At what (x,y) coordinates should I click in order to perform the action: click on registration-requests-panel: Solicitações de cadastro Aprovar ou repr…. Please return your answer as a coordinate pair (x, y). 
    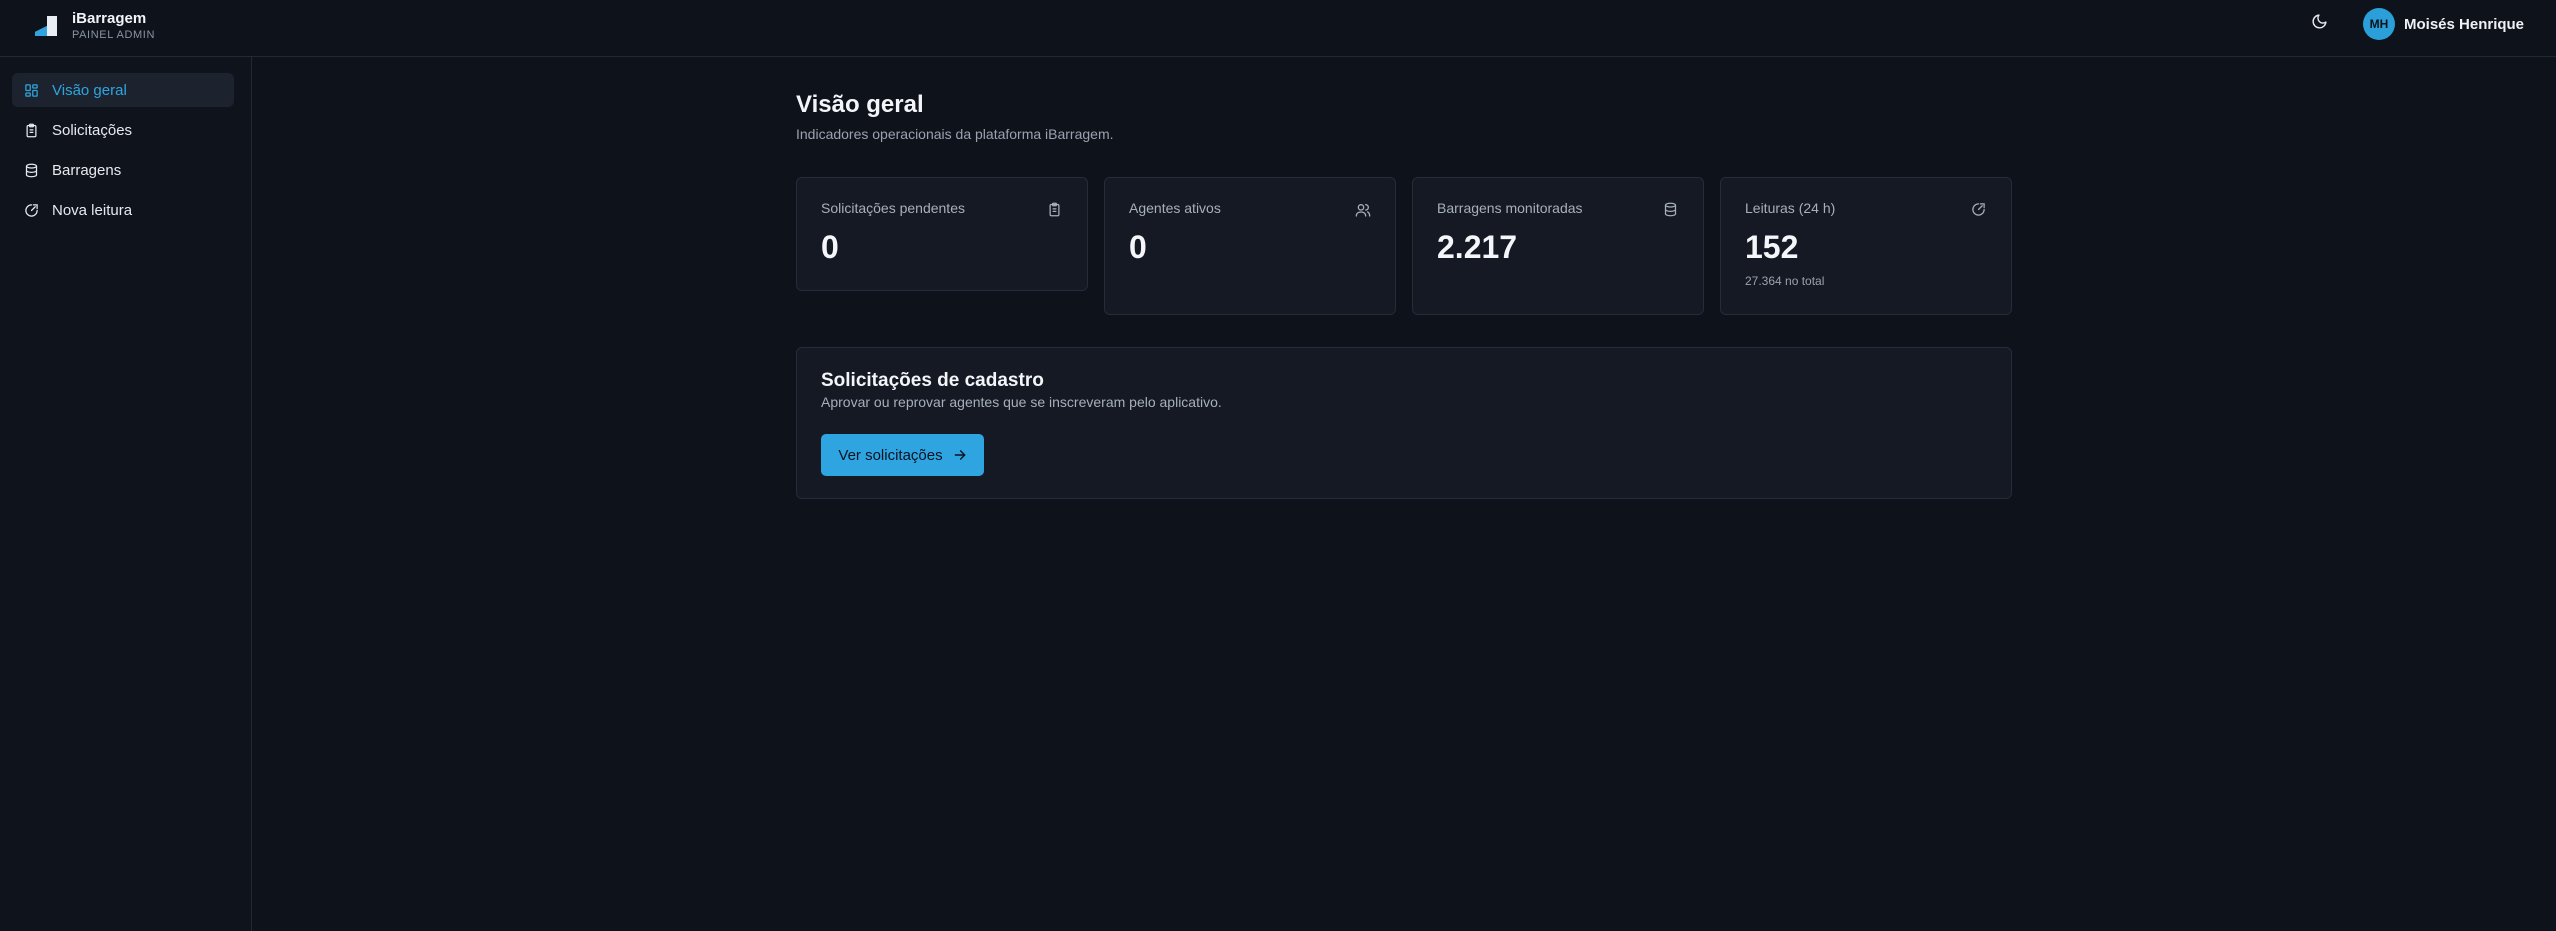
    Looking at the image, I should click on (1404, 423).